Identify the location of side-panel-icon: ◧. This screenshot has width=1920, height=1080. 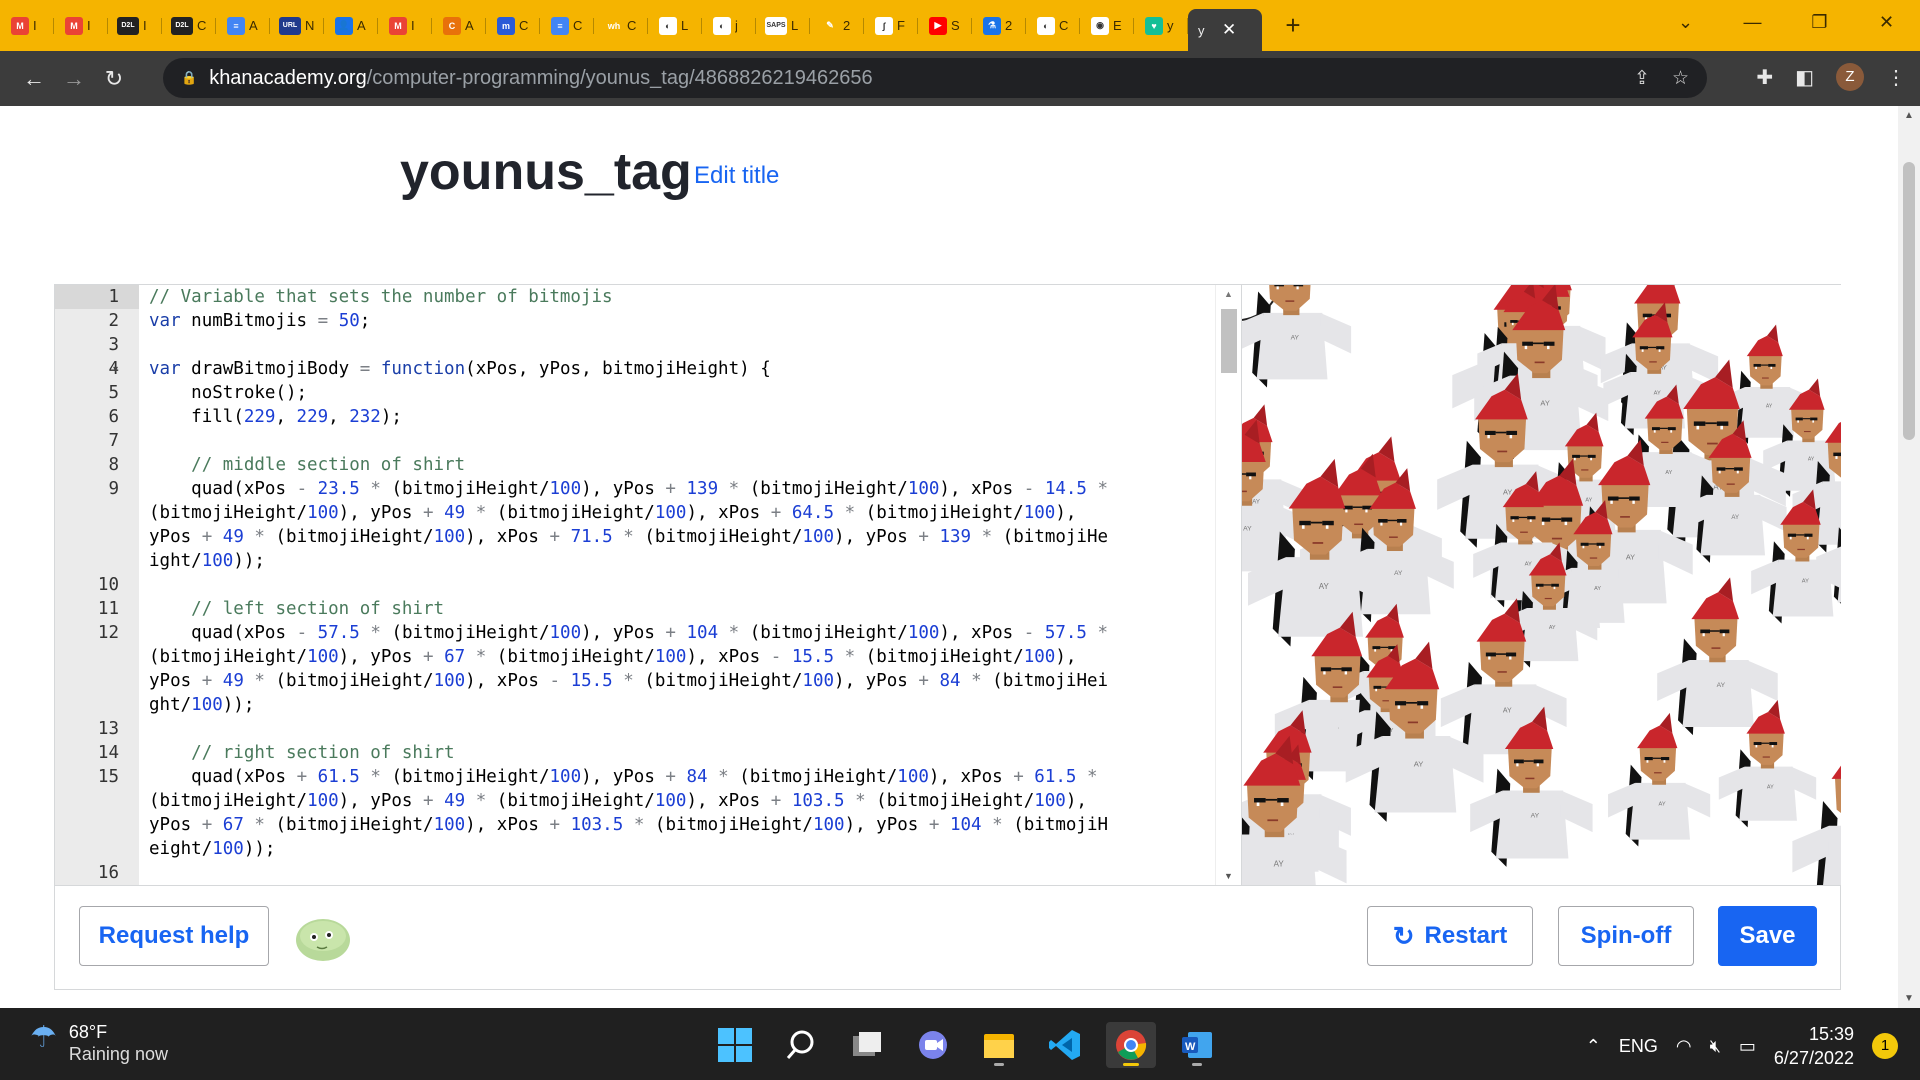
(1804, 77).